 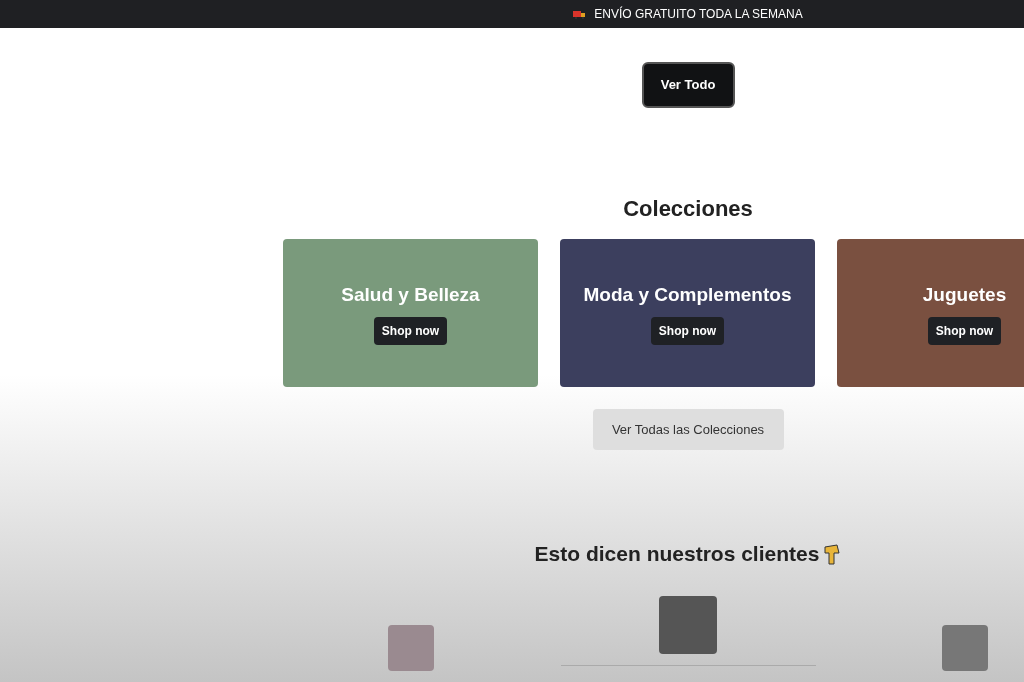 I want to click on view-all-collections-button: Ver Todas las Colecciones, so click(x=688, y=429).